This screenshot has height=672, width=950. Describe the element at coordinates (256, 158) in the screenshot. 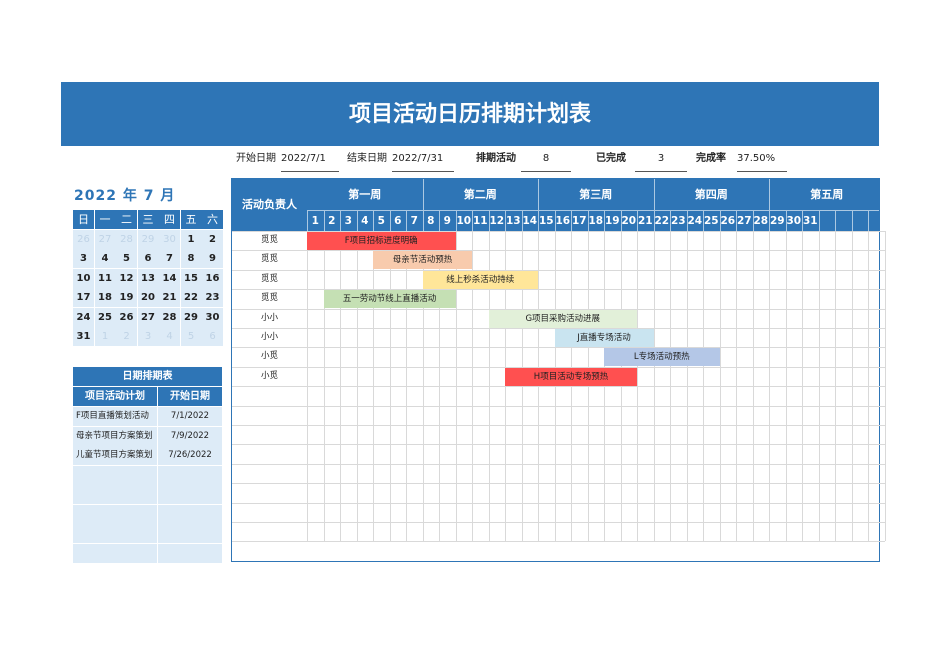

I see `start-date-label: 开始日期` at that location.